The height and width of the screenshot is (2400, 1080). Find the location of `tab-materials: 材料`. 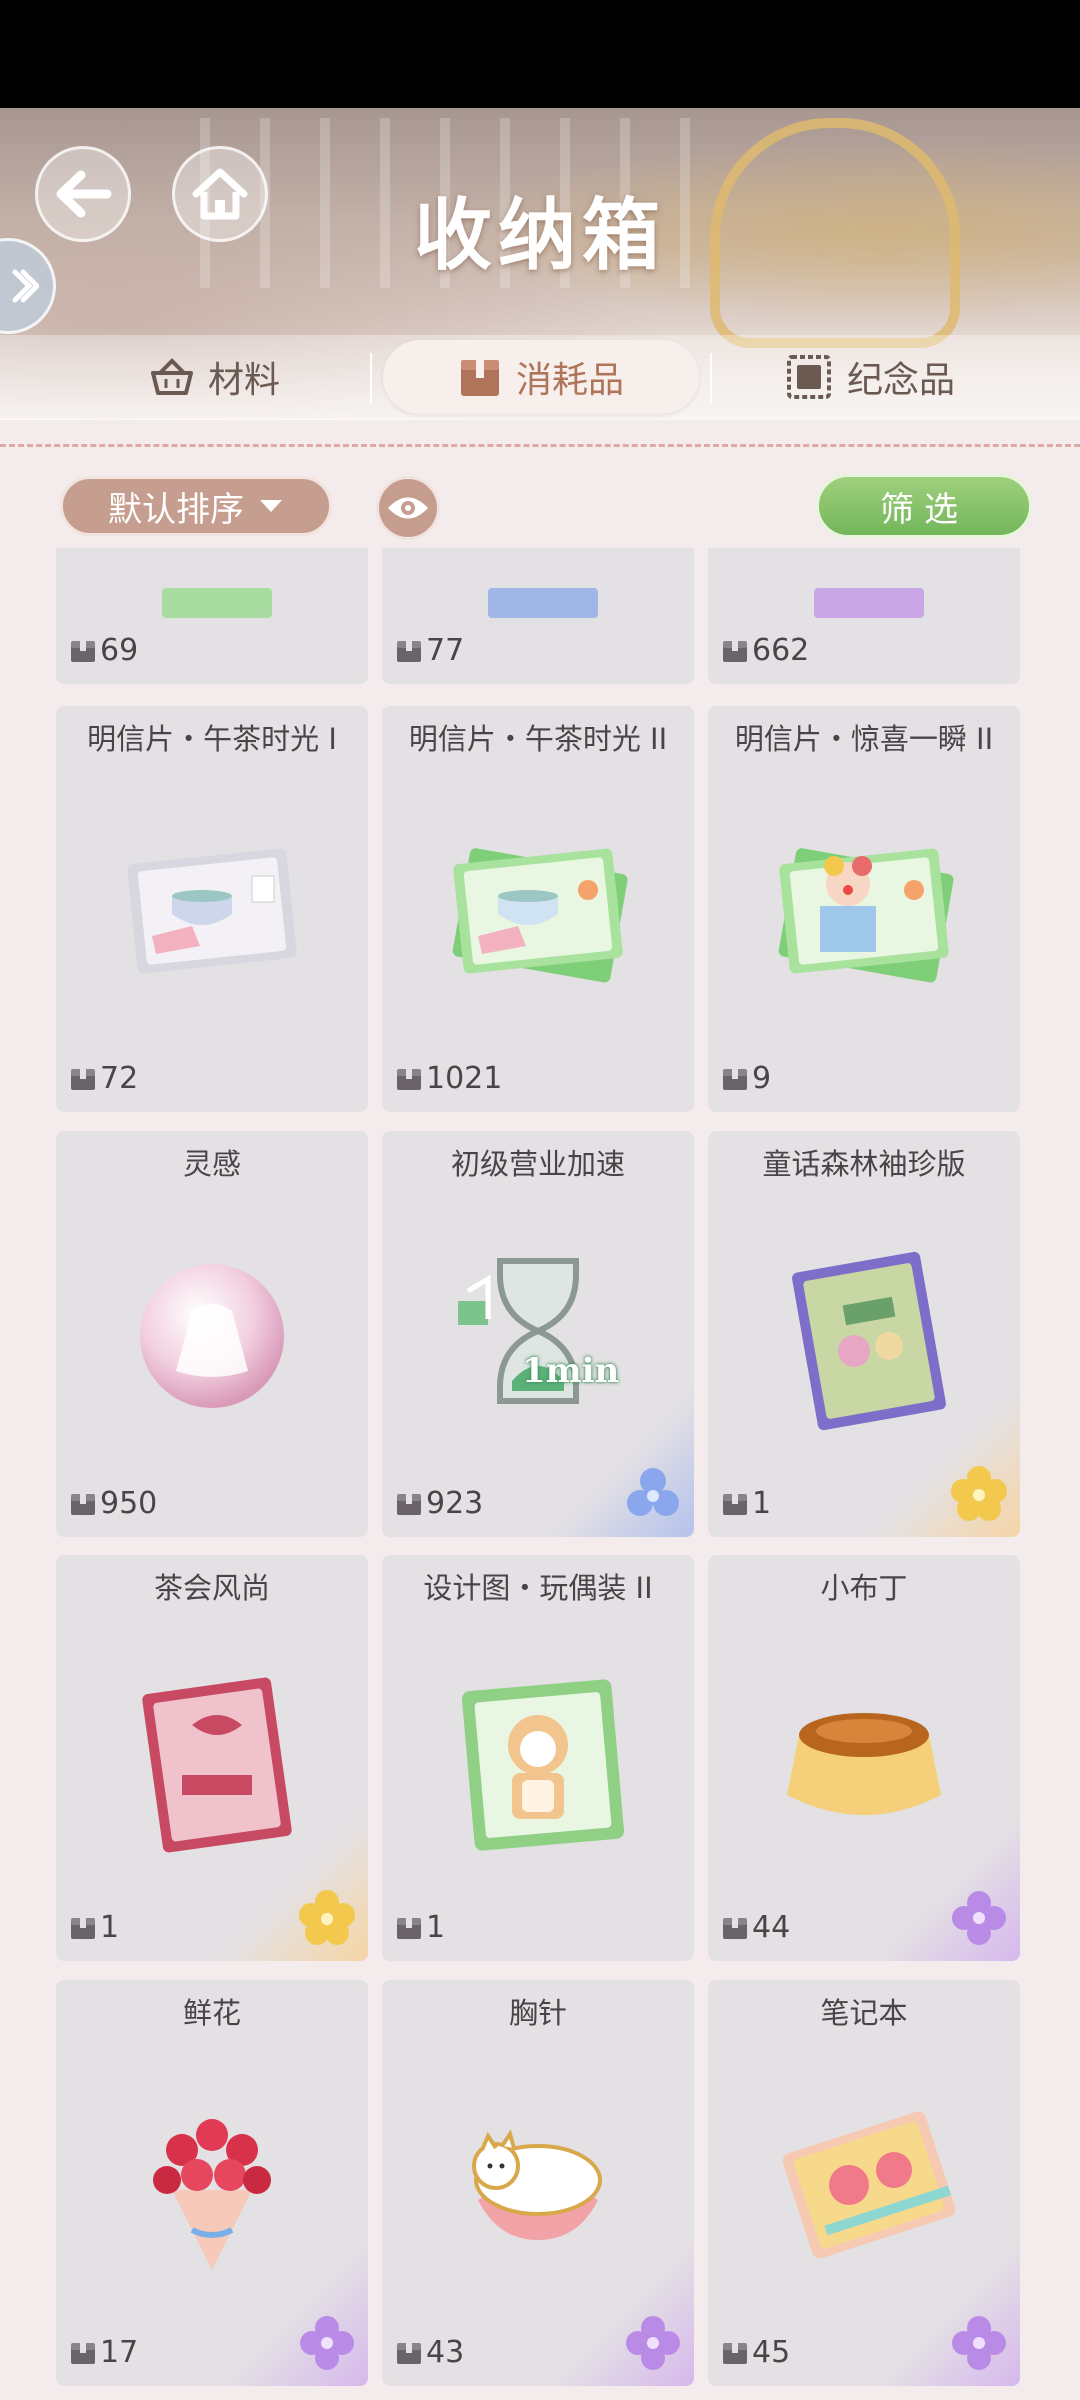

tab-materials: 材料 is located at coordinates (215, 377).